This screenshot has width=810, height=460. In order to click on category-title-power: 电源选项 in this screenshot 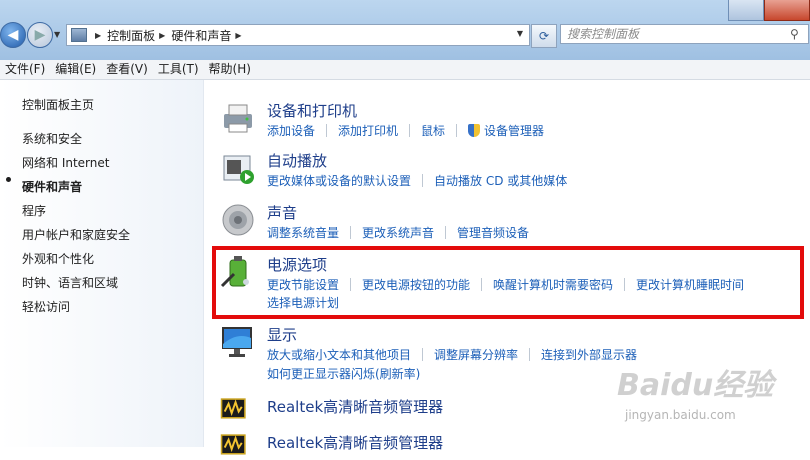, I will do `click(297, 264)`.